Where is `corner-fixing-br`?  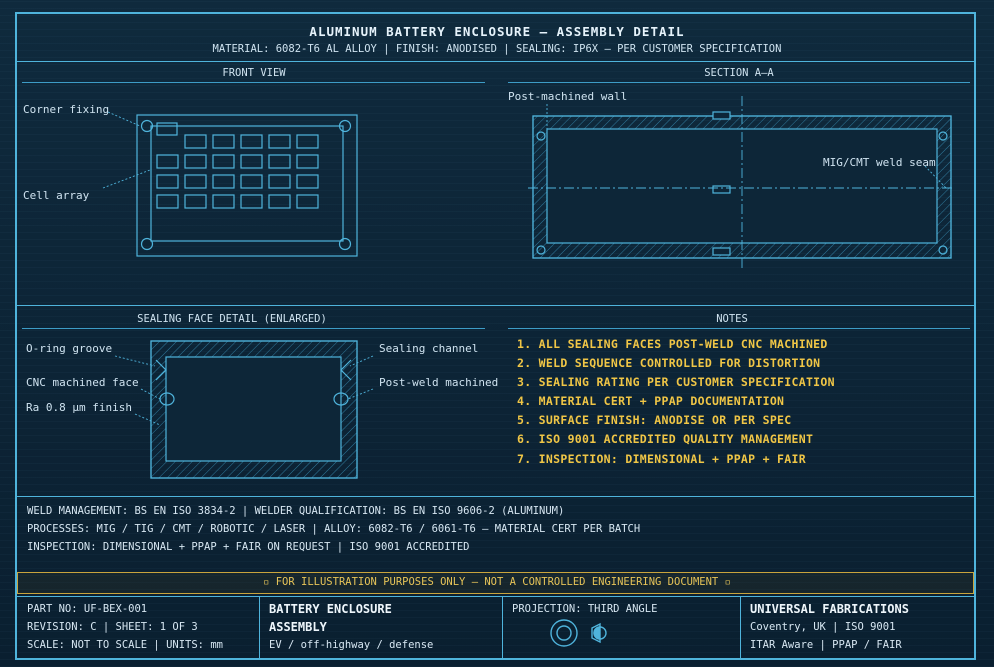 corner-fixing-br is located at coordinates (345, 244).